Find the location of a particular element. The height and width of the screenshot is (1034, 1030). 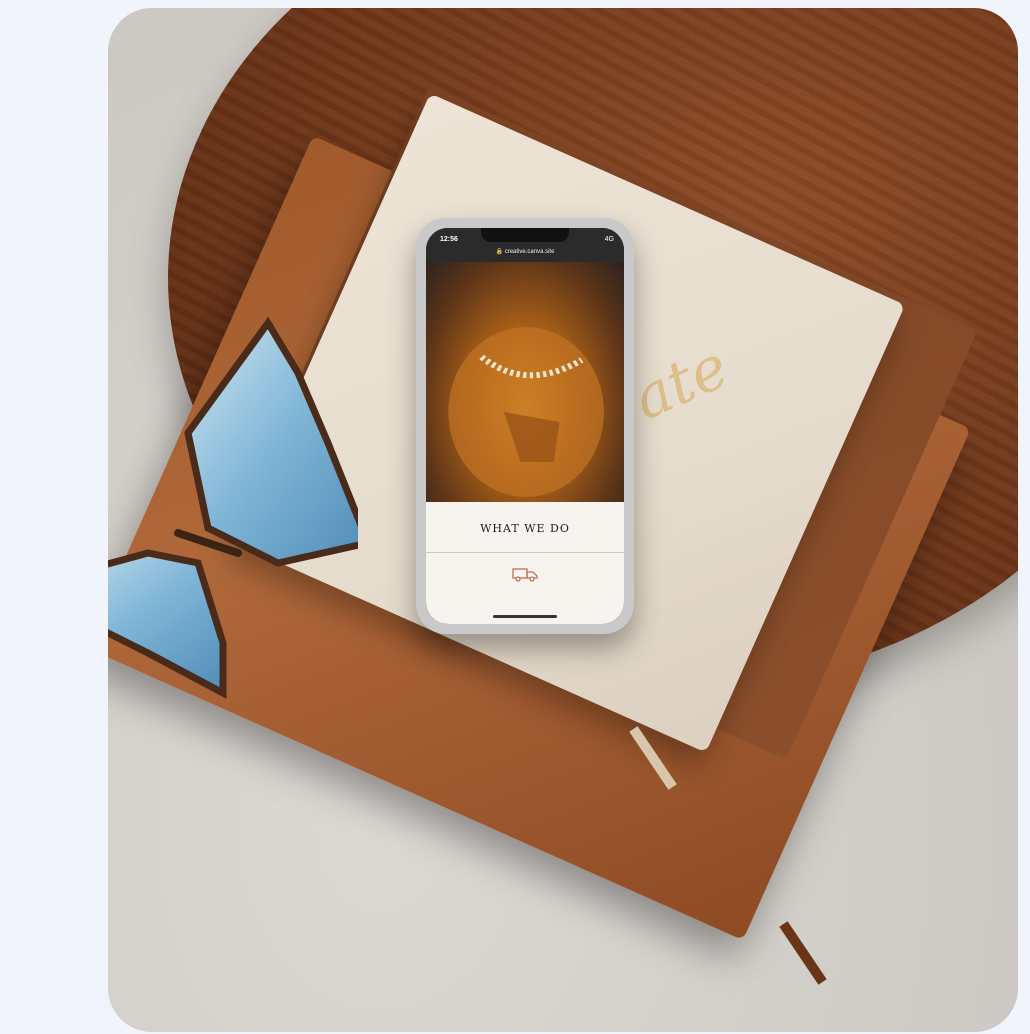

hero-image is located at coordinates (525, 382).